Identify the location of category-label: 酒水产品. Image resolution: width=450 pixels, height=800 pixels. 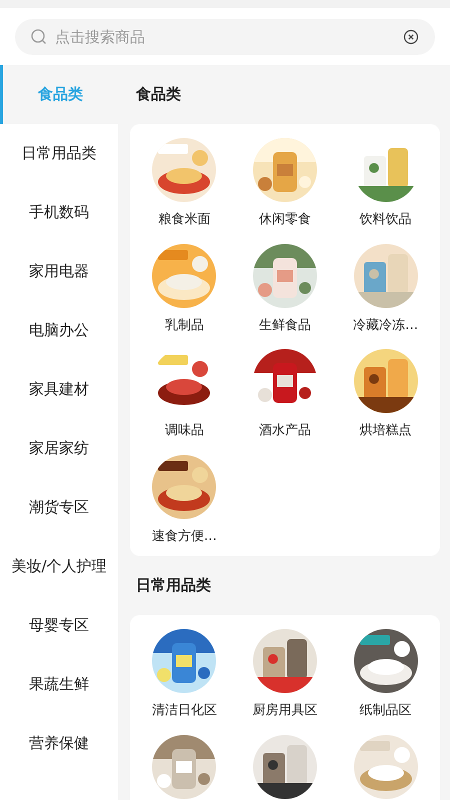
(284, 430).